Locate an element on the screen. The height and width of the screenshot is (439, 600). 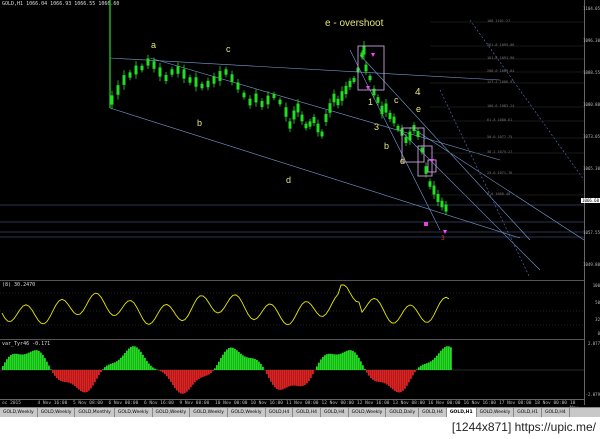
oscillator-line is located at coordinates (225, 305).